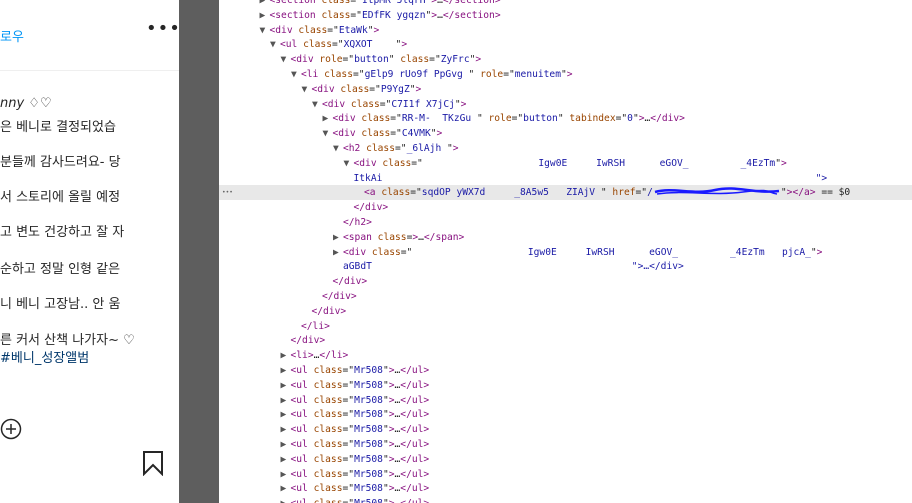 The image size is (912, 503). I want to click on dom-node-line: ▼ <h2 class="_6lAjh ">, so click(396, 148).